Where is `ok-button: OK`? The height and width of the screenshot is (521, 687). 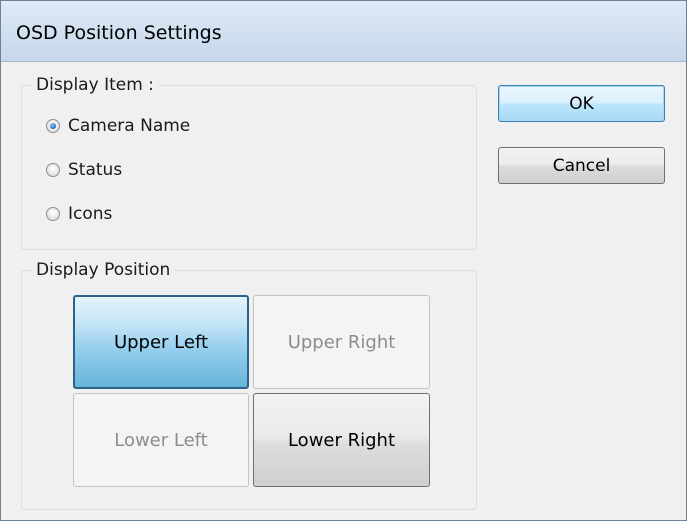 ok-button: OK is located at coordinates (581, 103).